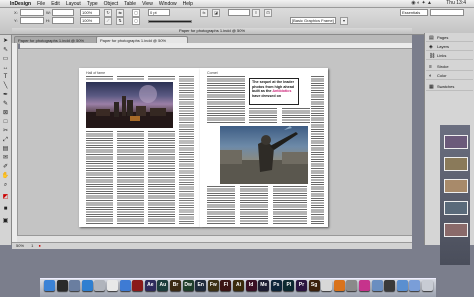  I want to click on audition-icon: Au, so click(163, 285).